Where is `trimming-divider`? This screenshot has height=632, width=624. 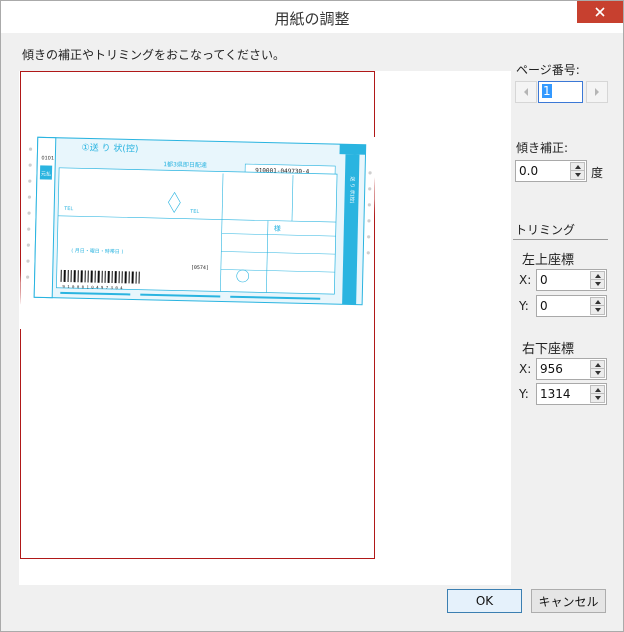
trimming-divider is located at coordinates (560, 239).